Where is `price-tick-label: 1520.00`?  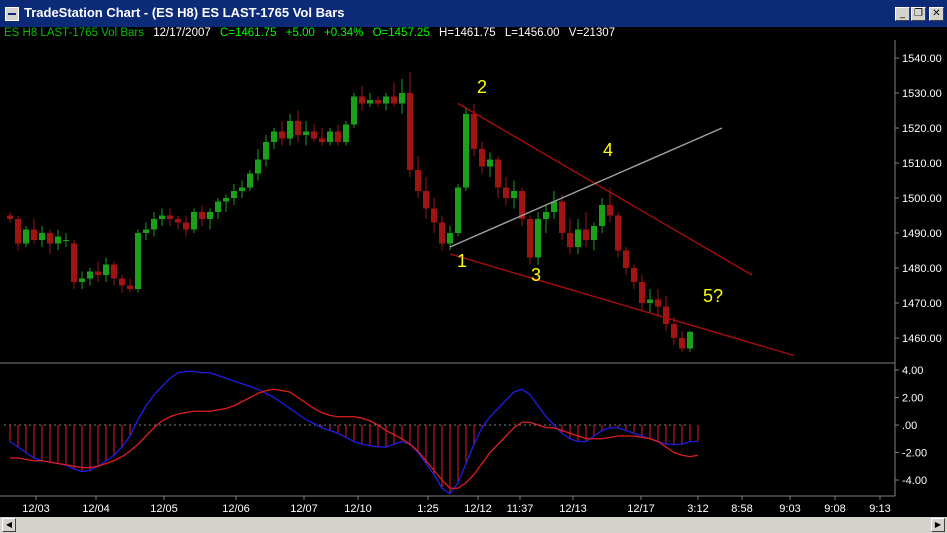
price-tick-label: 1520.00 is located at coordinates (922, 129).